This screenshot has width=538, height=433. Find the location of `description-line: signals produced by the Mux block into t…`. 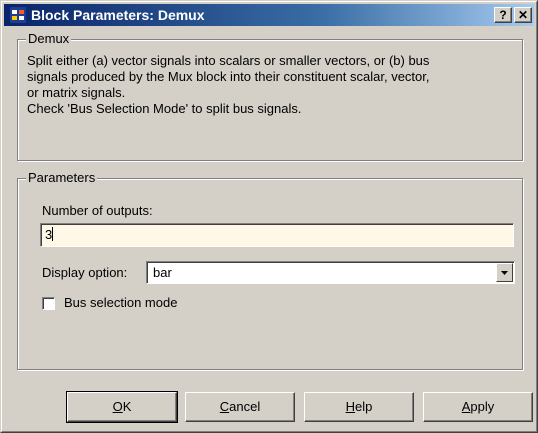

description-line: signals produced by the Mux block into t… is located at coordinates (228, 76).